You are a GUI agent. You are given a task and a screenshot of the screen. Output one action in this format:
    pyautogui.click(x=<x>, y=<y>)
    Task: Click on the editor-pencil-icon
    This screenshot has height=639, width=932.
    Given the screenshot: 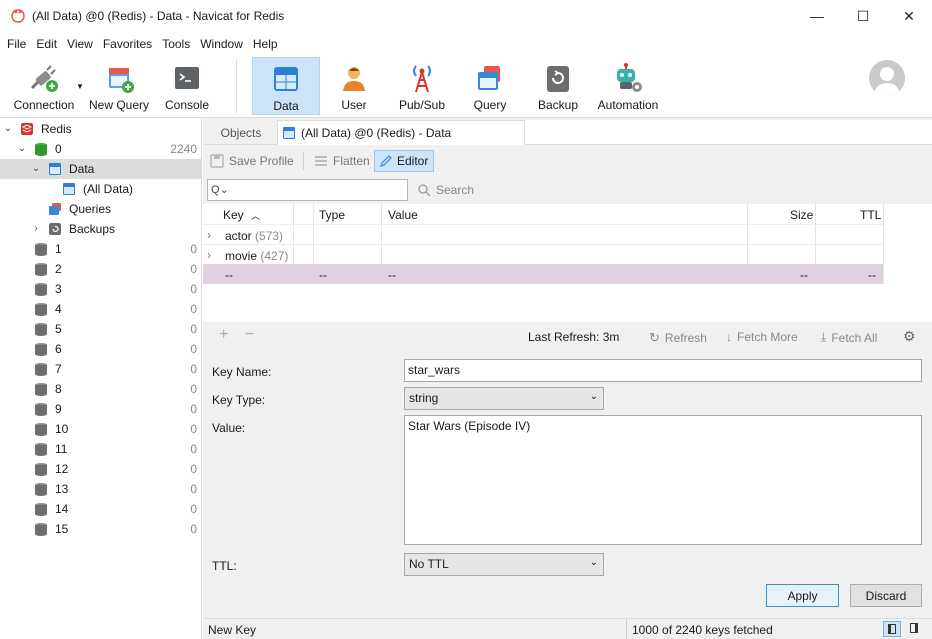 What is the action you would take?
    pyautogui.click(x=385, y=161)
    